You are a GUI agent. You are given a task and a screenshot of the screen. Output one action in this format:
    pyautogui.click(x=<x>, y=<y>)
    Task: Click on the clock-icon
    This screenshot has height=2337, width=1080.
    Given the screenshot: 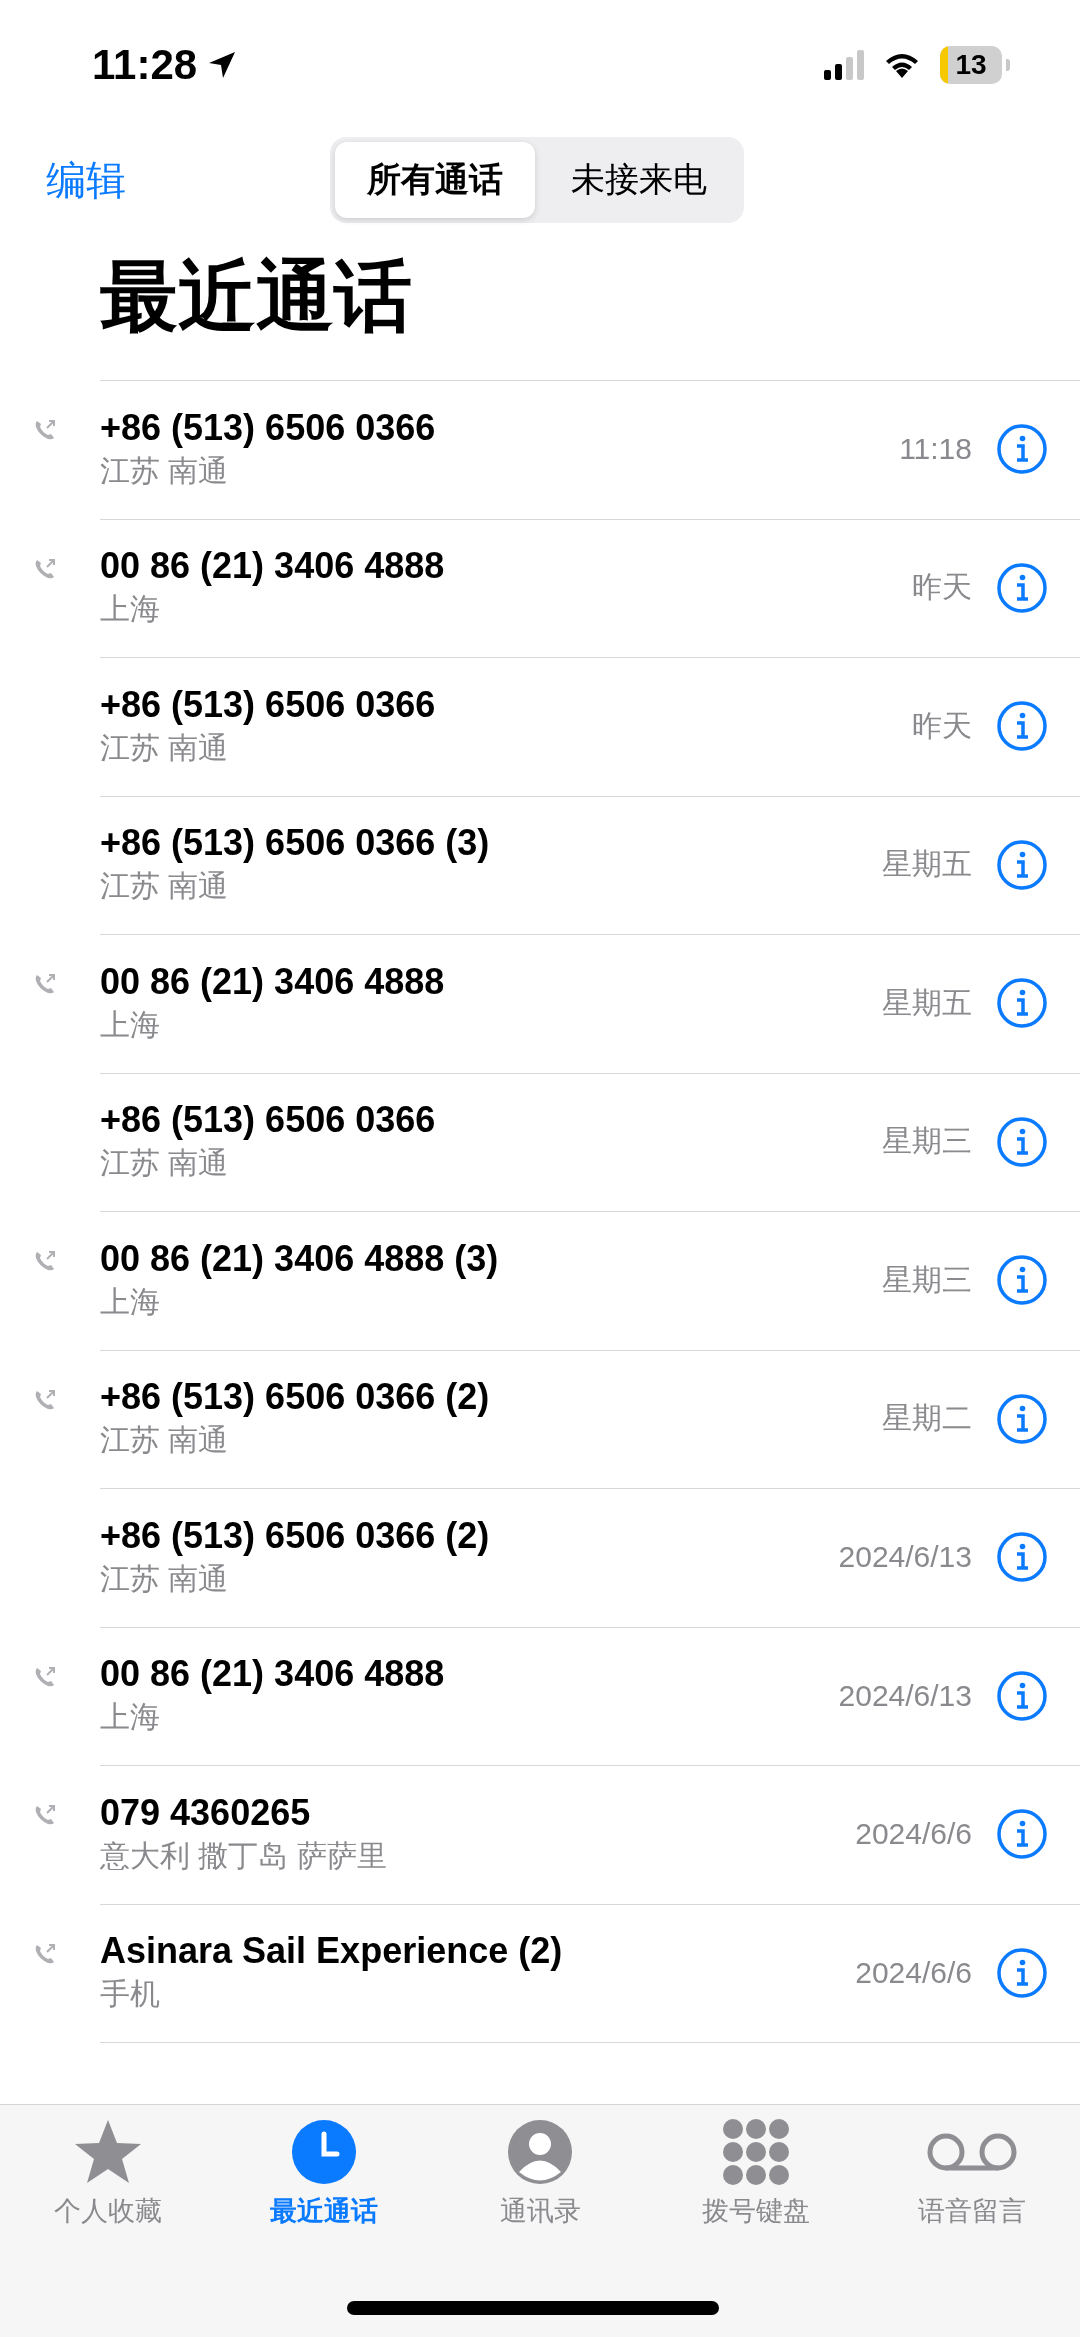 What is the action you would take?
    pyautogui.click(x=324, y=2152)
    